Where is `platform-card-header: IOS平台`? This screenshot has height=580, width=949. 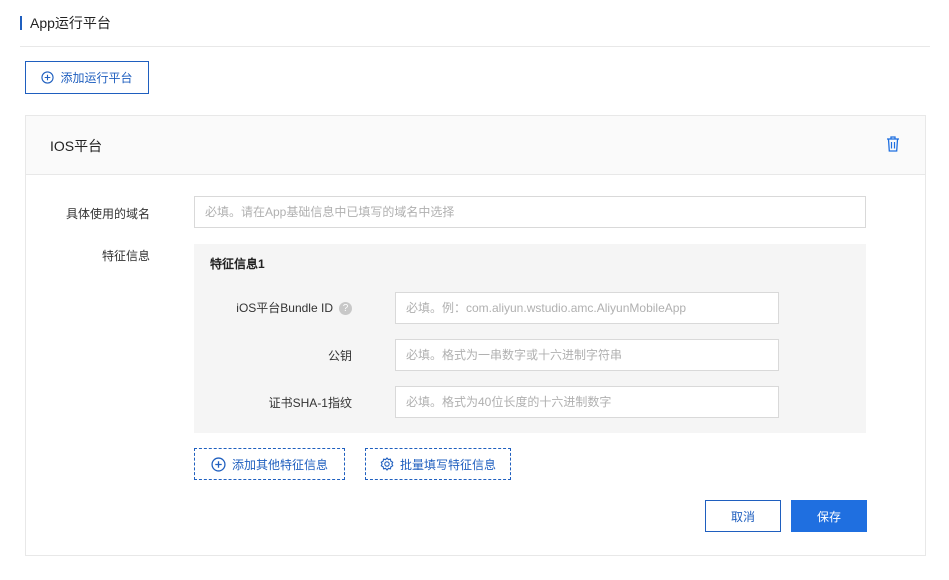
platform-card-header: IOS平台 is located at coordinates (475, 145).